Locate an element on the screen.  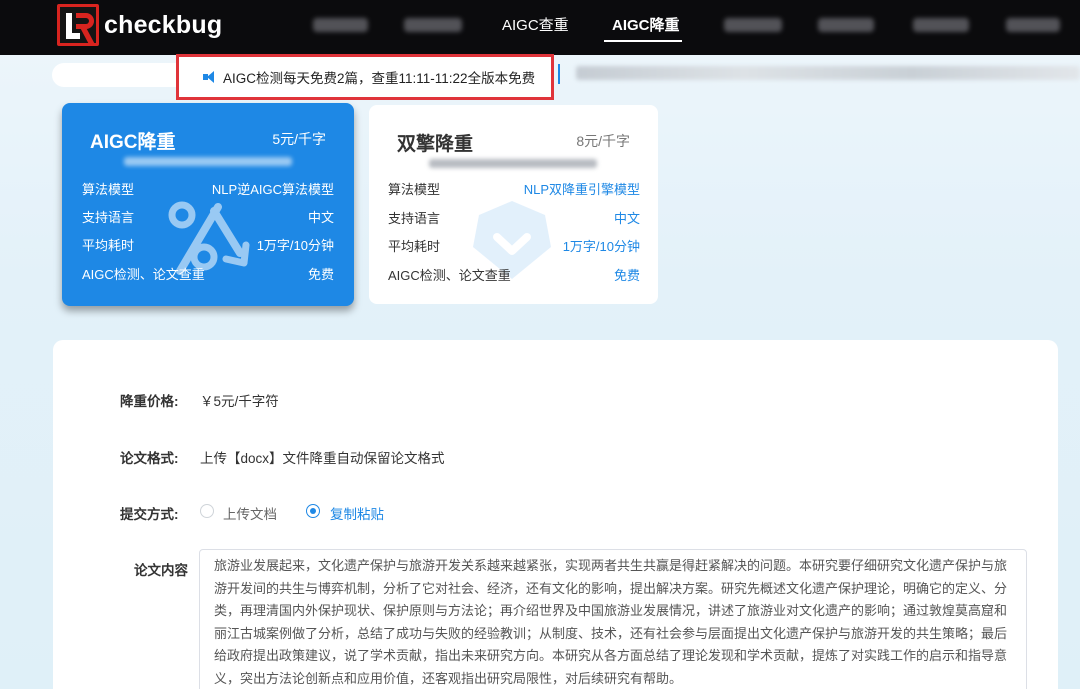
plan-row: 算法模型 NLP逆AIGC算法模型 is located at coordinates (208, 188).